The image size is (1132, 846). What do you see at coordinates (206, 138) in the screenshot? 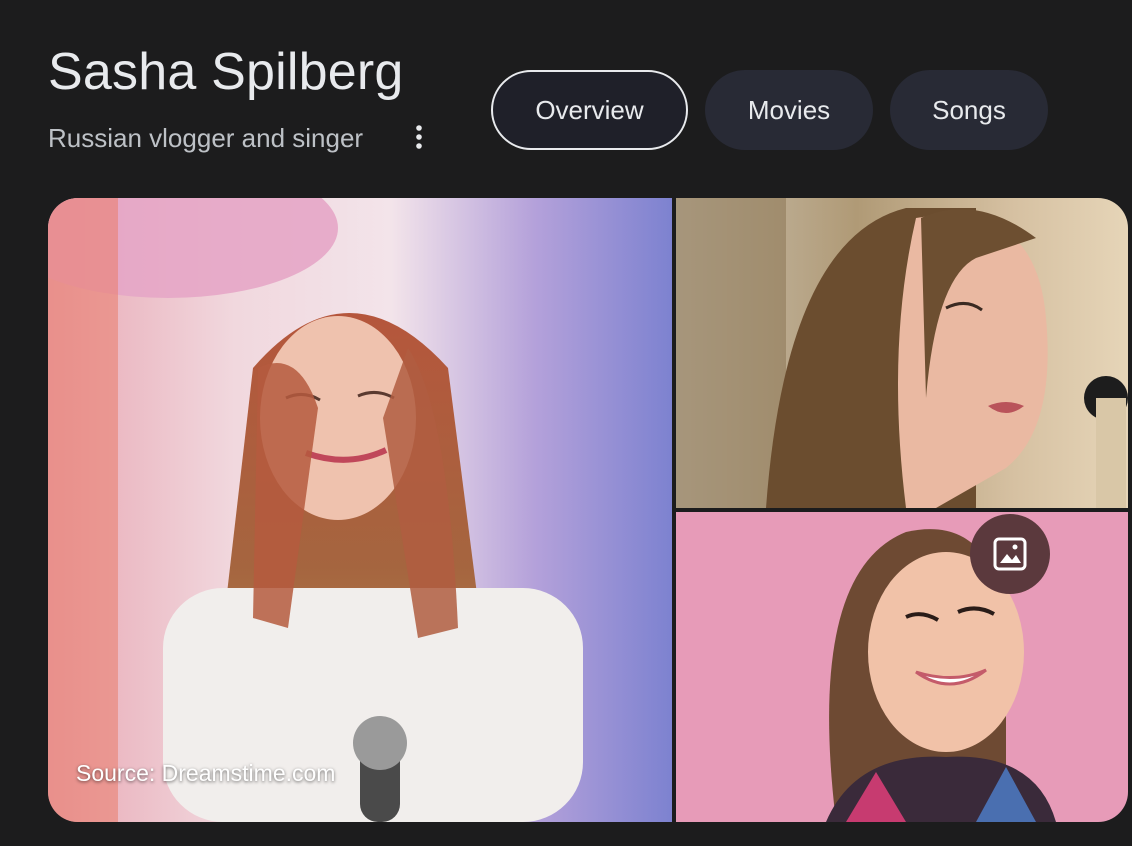
I see `entity-subtitle: Russian vlogger and singer` at bounding box center [206, 138].